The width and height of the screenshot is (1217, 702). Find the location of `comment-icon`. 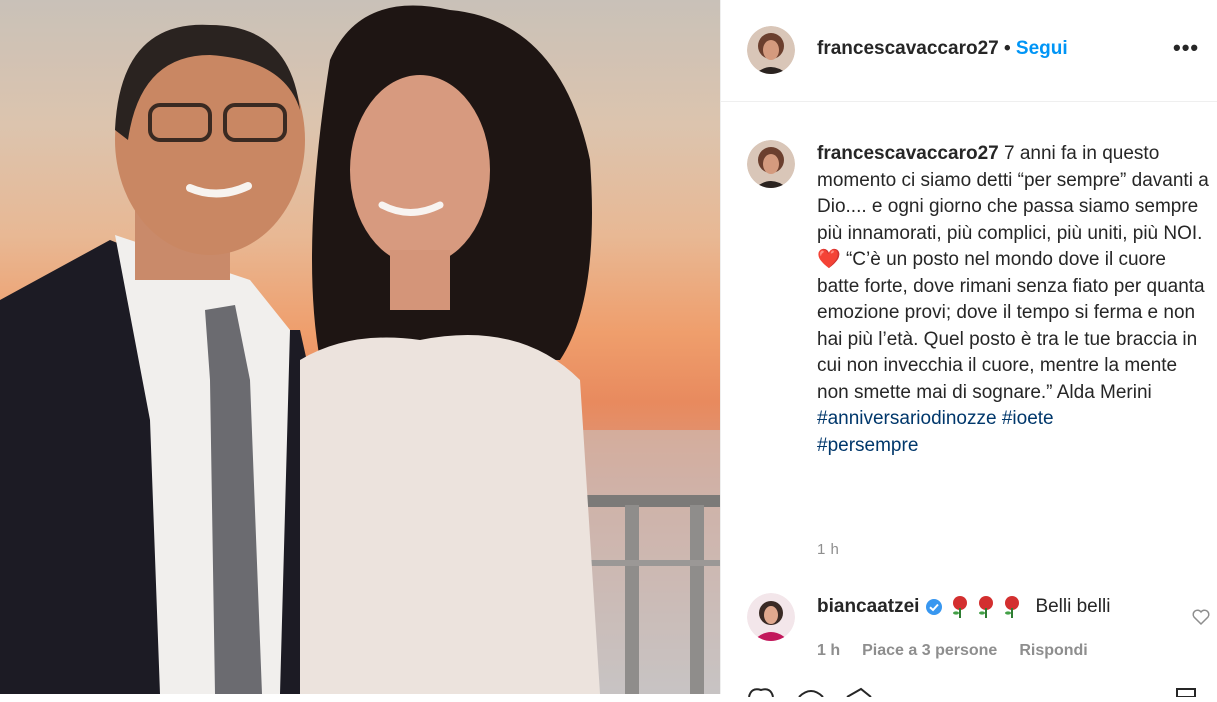

comment-icon is located at coordinates (811, 694).